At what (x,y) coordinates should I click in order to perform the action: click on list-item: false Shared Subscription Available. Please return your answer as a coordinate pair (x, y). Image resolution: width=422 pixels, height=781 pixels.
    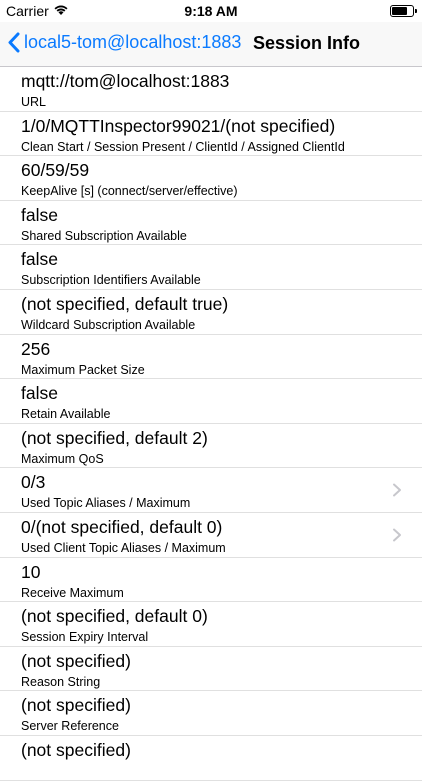
    Looking at the image, I should click on (211, 223).